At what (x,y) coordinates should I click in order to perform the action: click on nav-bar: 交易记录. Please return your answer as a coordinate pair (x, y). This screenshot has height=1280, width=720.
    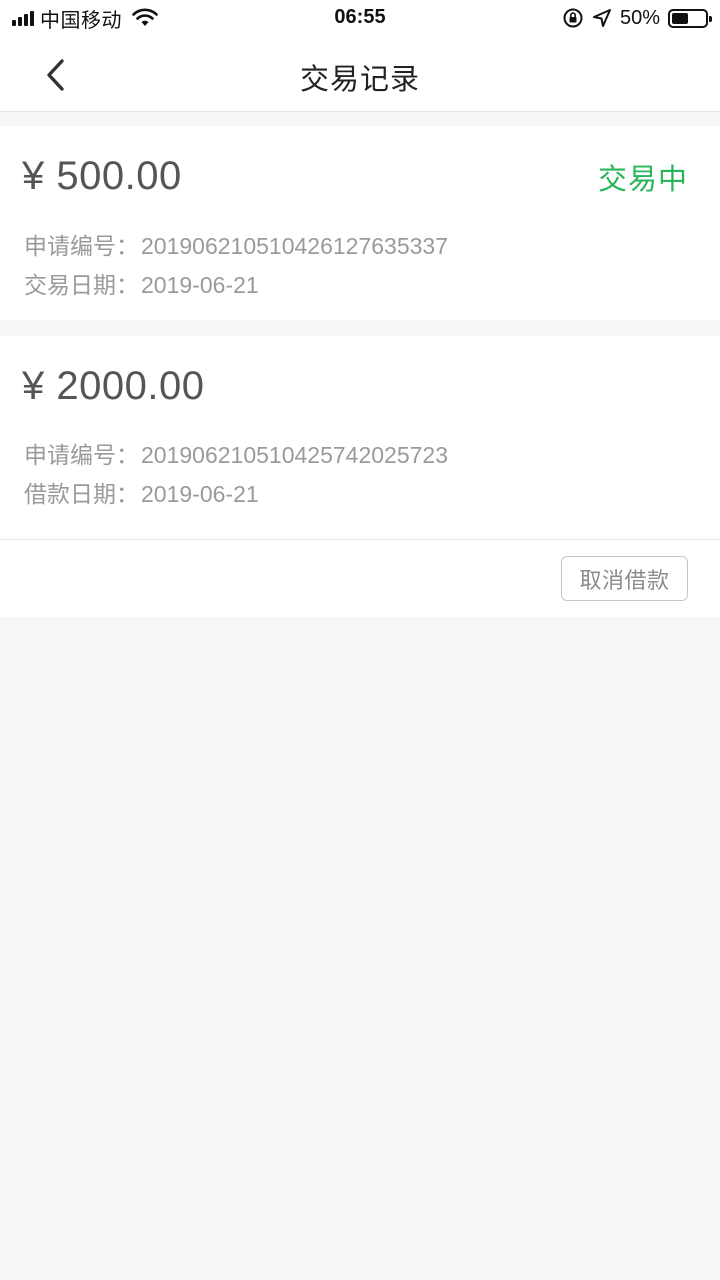
    Looking at the image, I should click on (360, 74).